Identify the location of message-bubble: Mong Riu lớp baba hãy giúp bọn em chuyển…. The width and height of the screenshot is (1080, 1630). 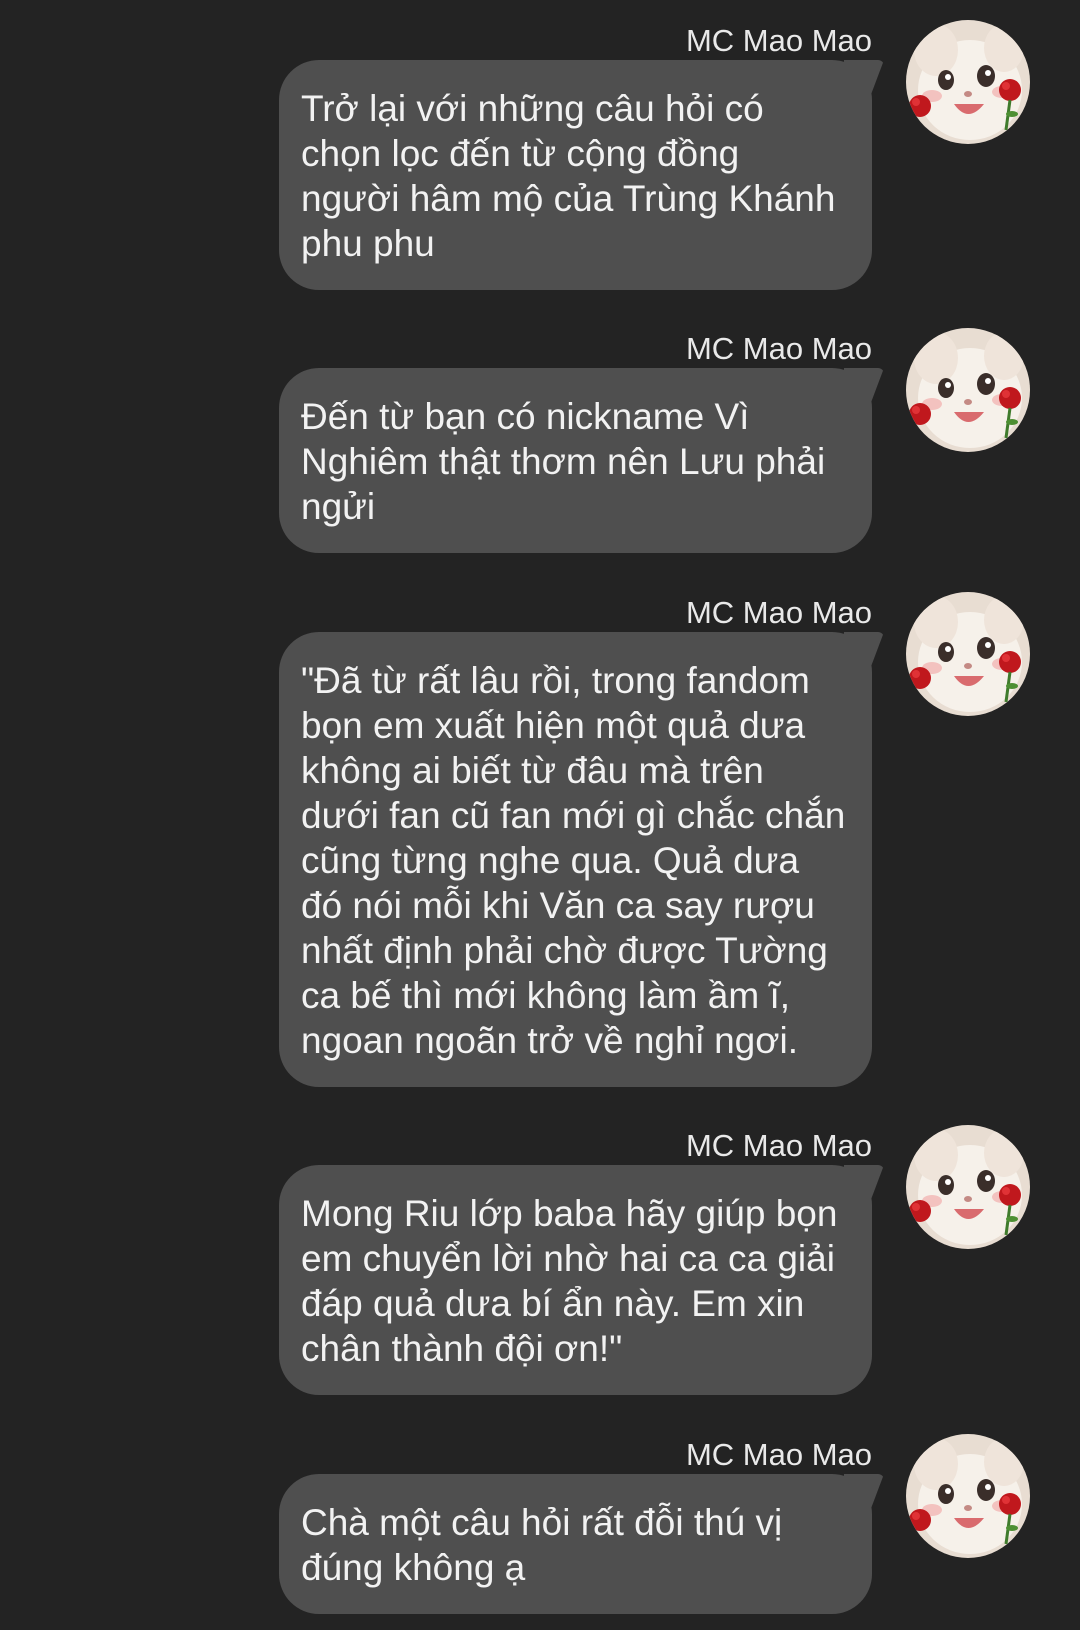
(581, 1280).